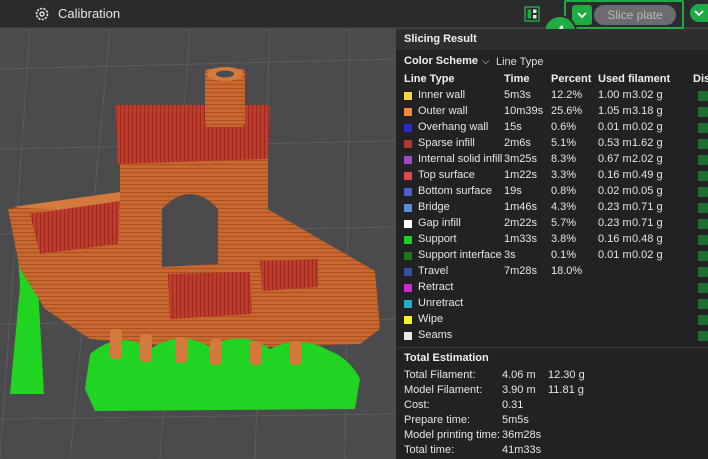 This screenshot has width=708, height=459. What do you see at coordinates (517, 95) in the screenshot?
I see `row-time: 5m3s` at bounding box center [517, 95].